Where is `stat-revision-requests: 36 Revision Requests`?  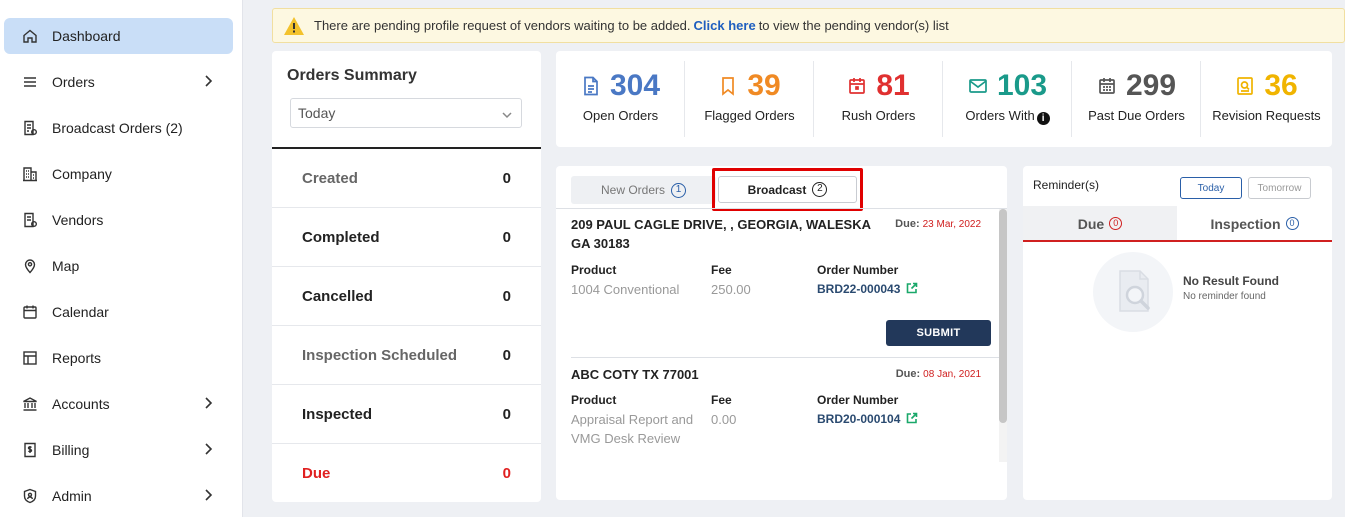
stat-revision-requests: 36 Revision Requests is located at coordinates (1266, 99).